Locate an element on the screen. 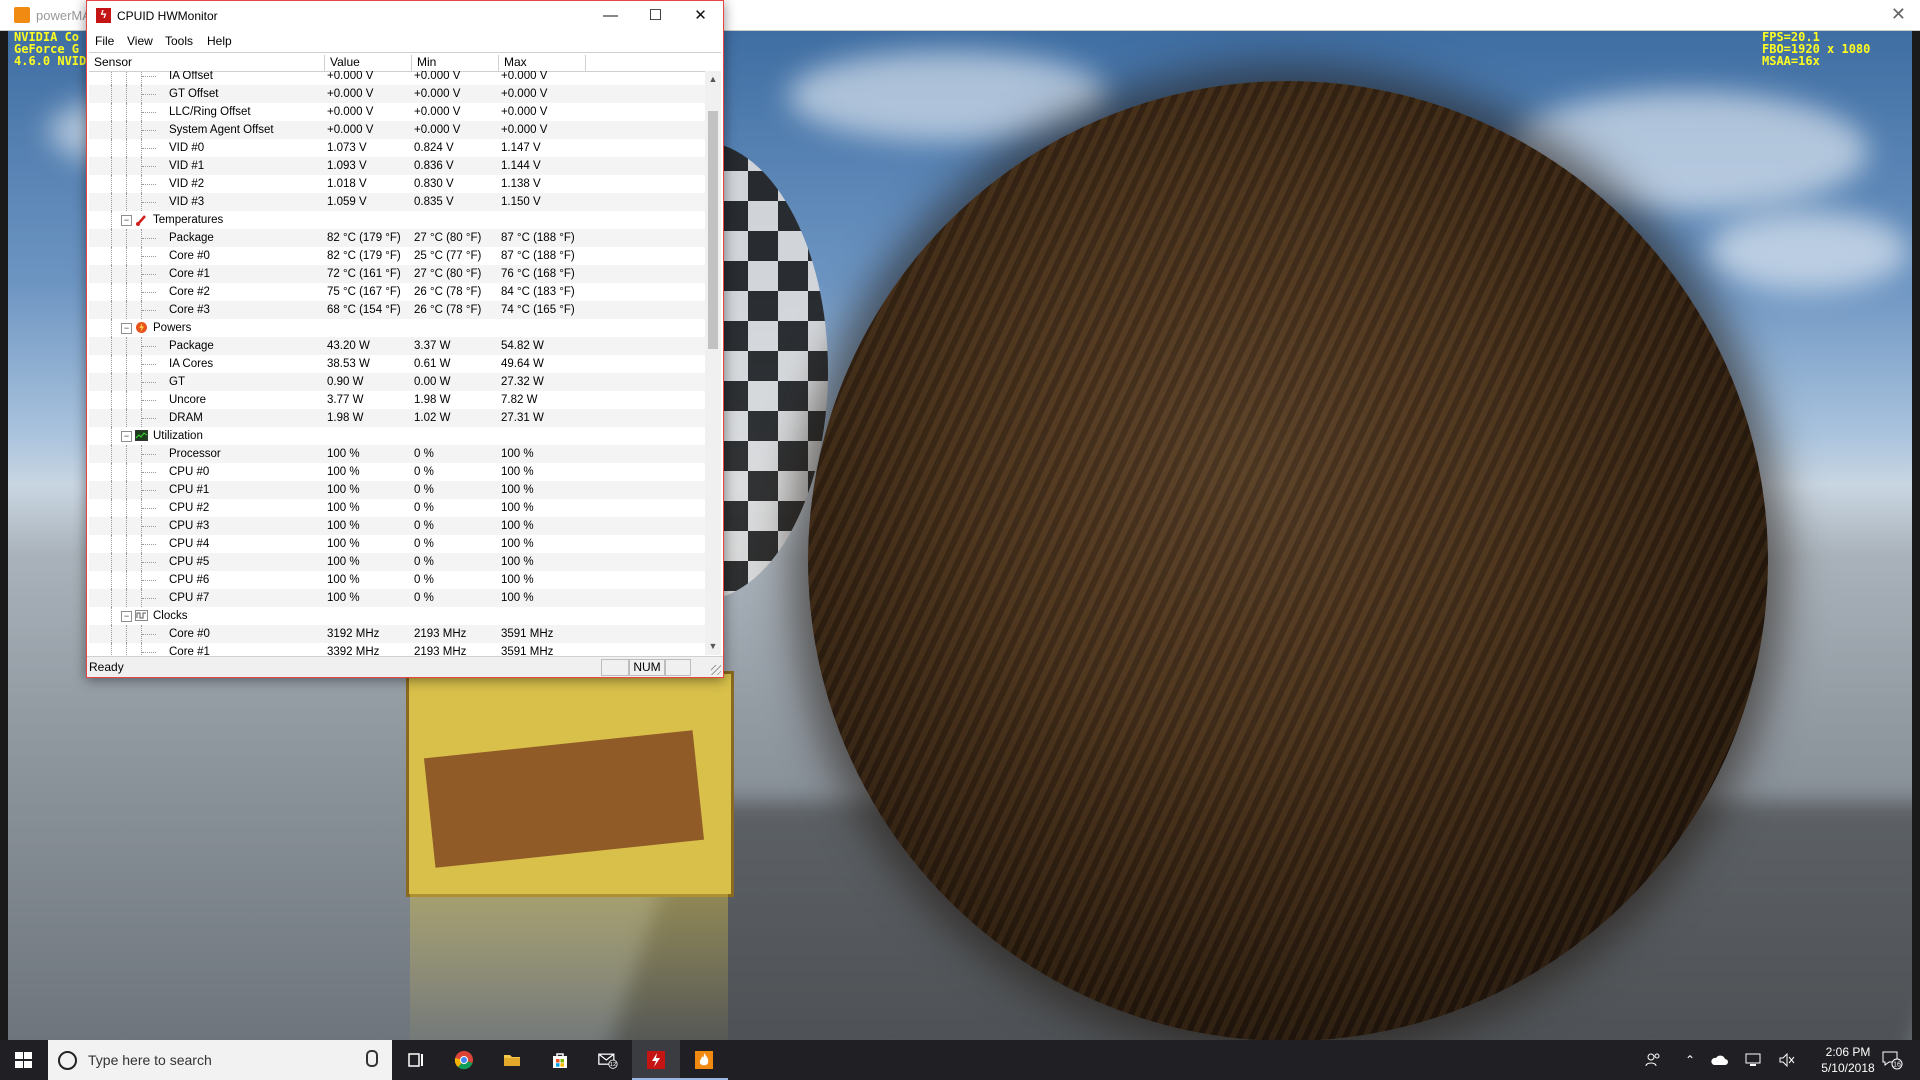  sensor-min: 1.02 W is located at coordinates (432, 418).